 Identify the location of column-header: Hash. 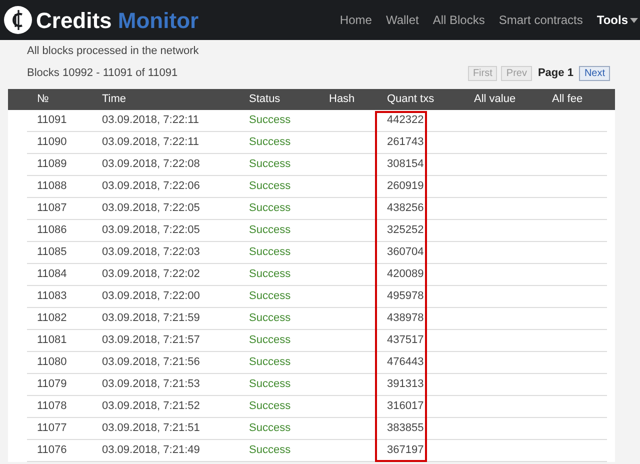
(358, 99).